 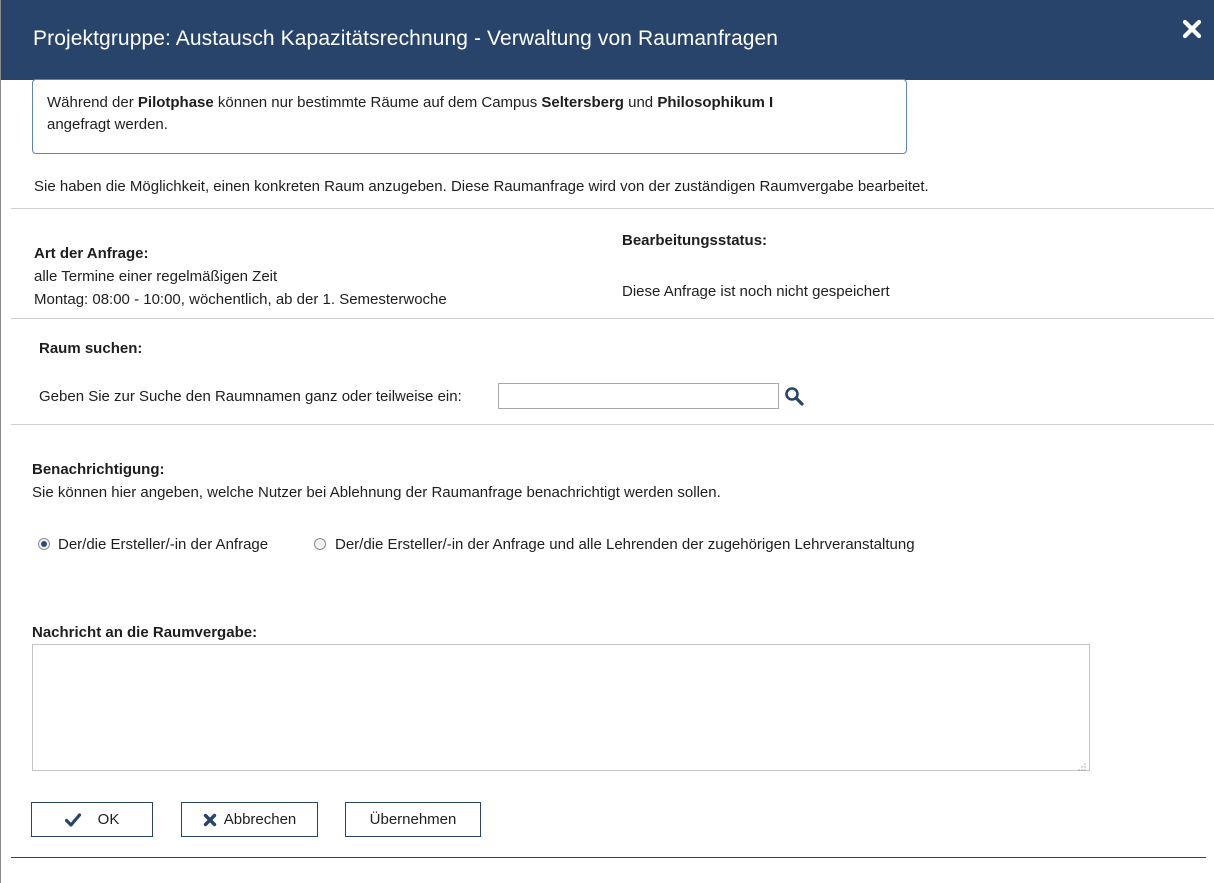 I want to click on message-label: Nachricht an die Raumvergabe:, so click(x=145, y=632).